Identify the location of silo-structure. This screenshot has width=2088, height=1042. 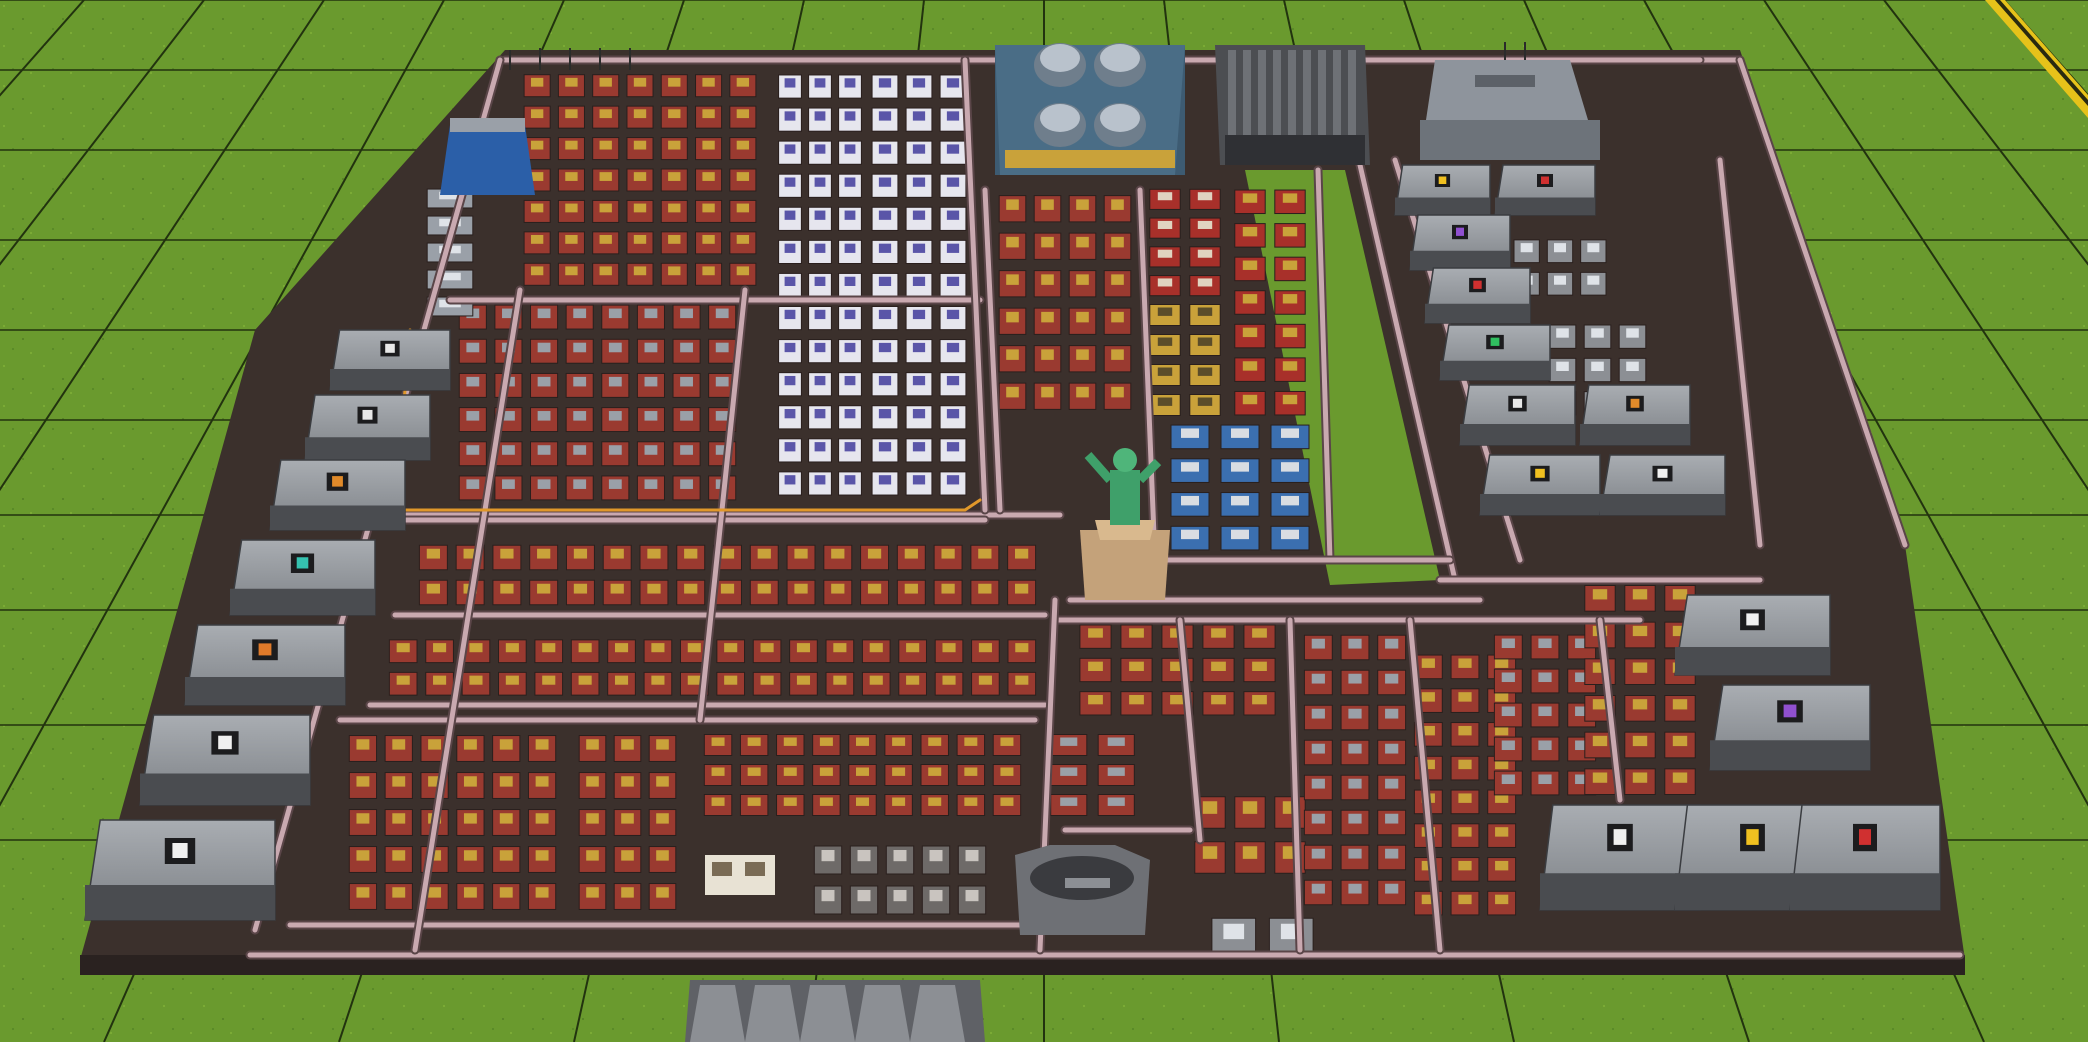
(1082, 890).